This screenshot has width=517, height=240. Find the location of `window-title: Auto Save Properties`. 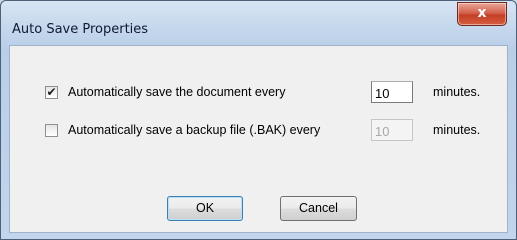

window-title: Auto Save Properties is located at coordinates (80, 29).